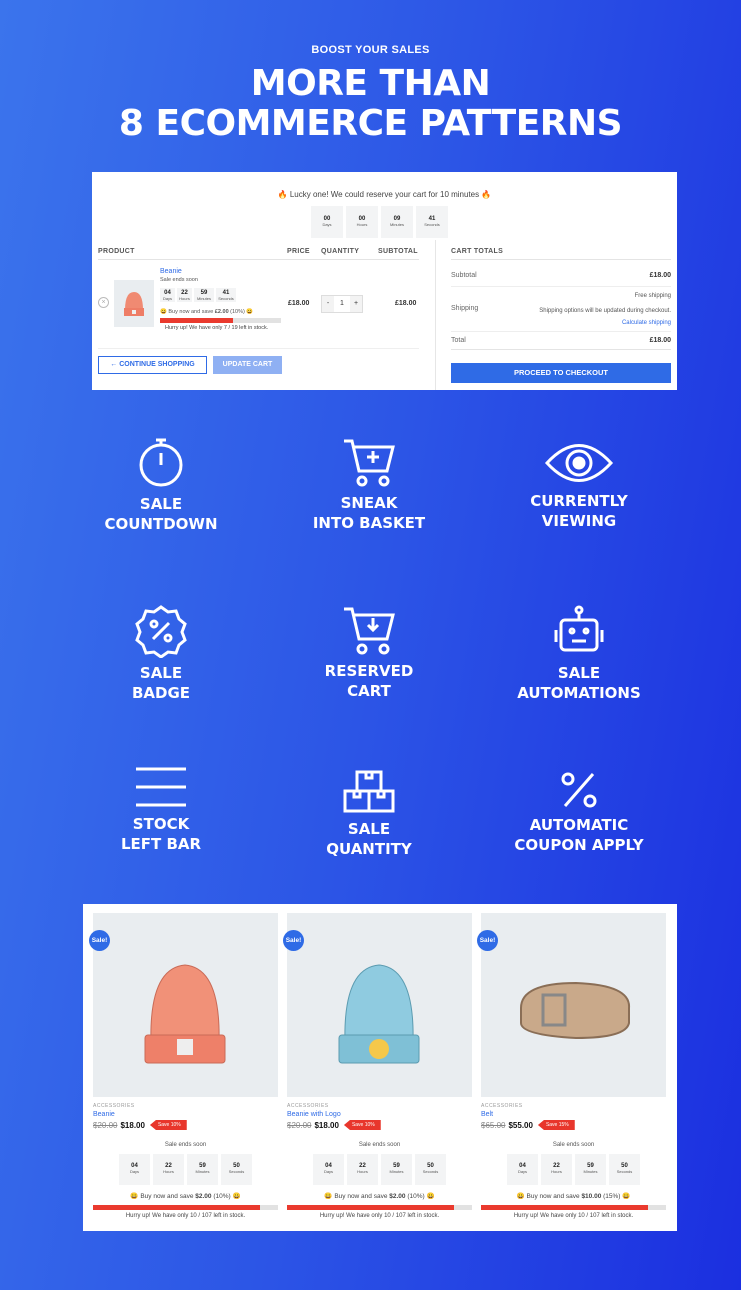  Describe the element at coordinates (369, 631) in the screenshot. I see `cart-download-icon` at that location.